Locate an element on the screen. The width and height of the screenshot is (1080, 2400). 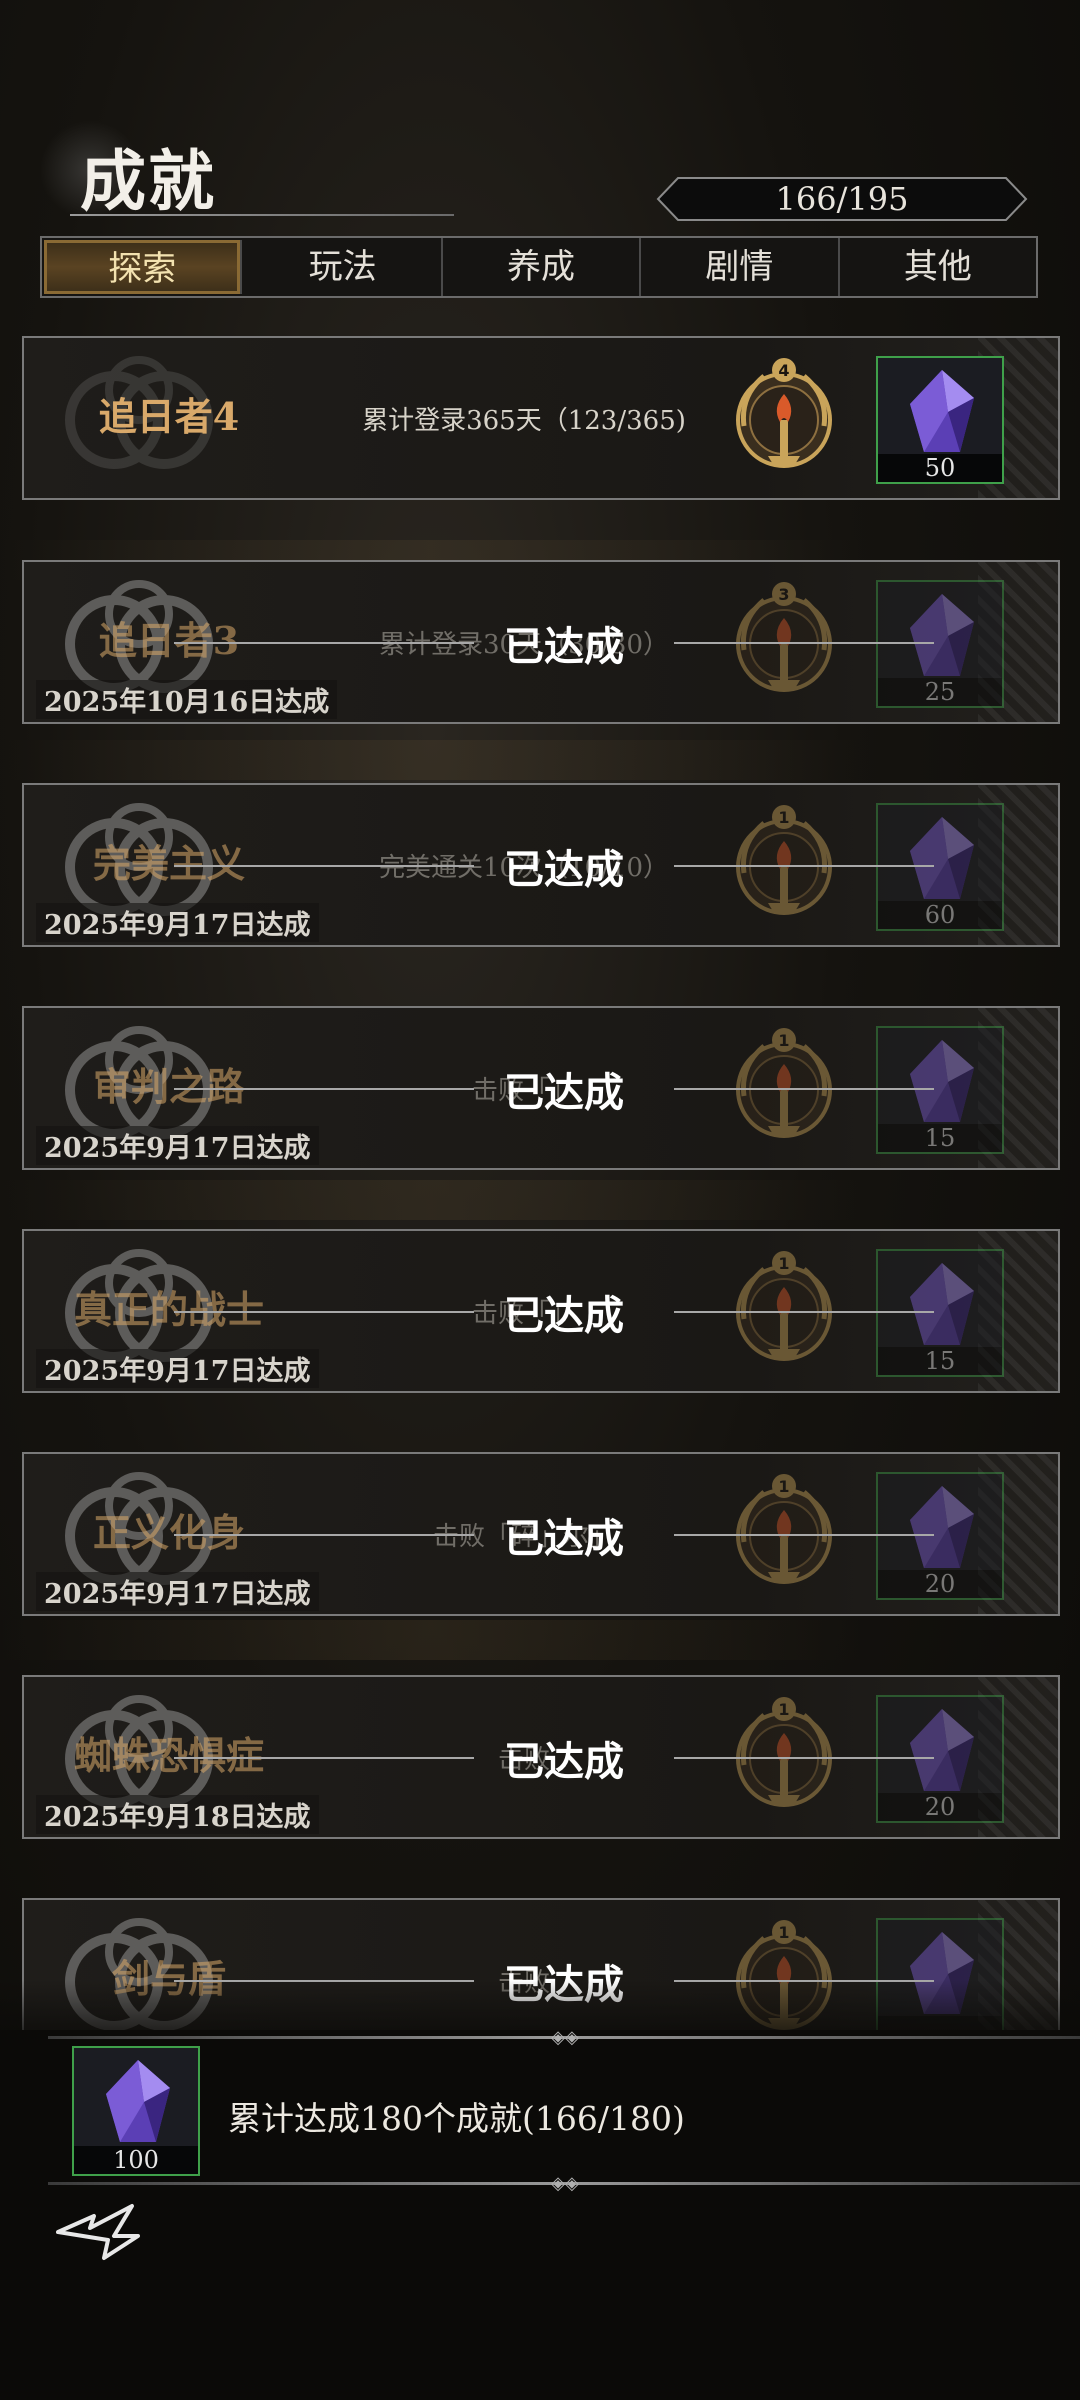
footer-reward-item: 100 is located at coordinates (136, 2111).